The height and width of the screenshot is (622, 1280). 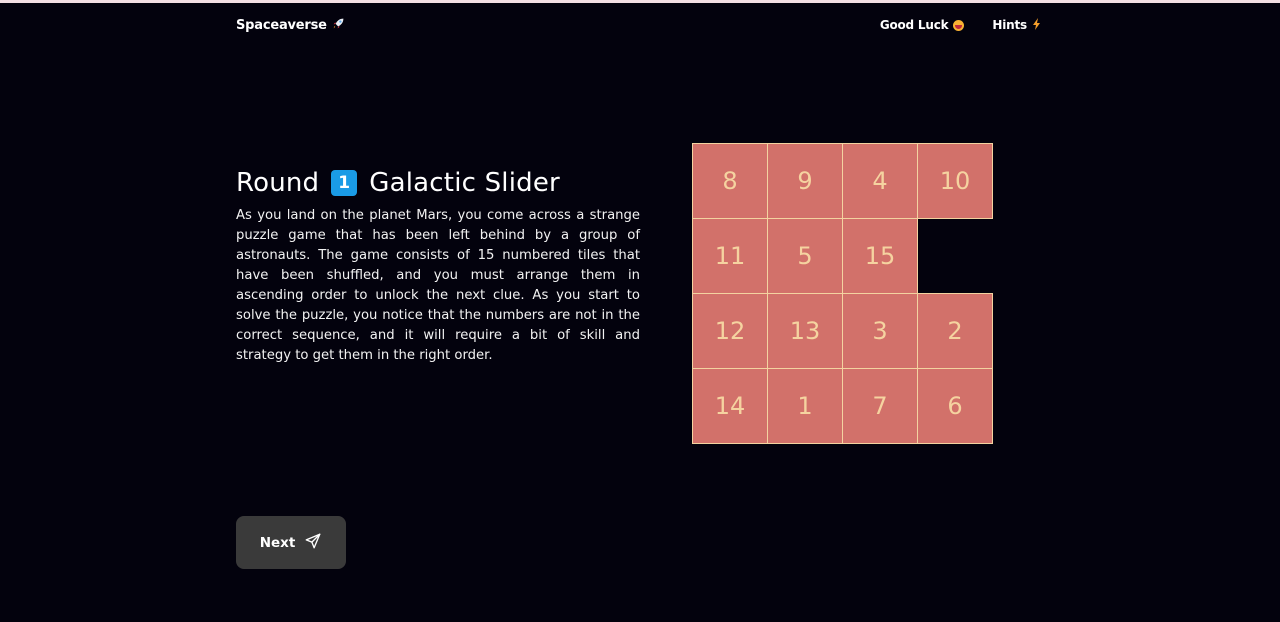 What do you see at coordinates (730, 256) in the screenshot?
I see `puzzle-tile: 11` at bounding box center [730, 256].